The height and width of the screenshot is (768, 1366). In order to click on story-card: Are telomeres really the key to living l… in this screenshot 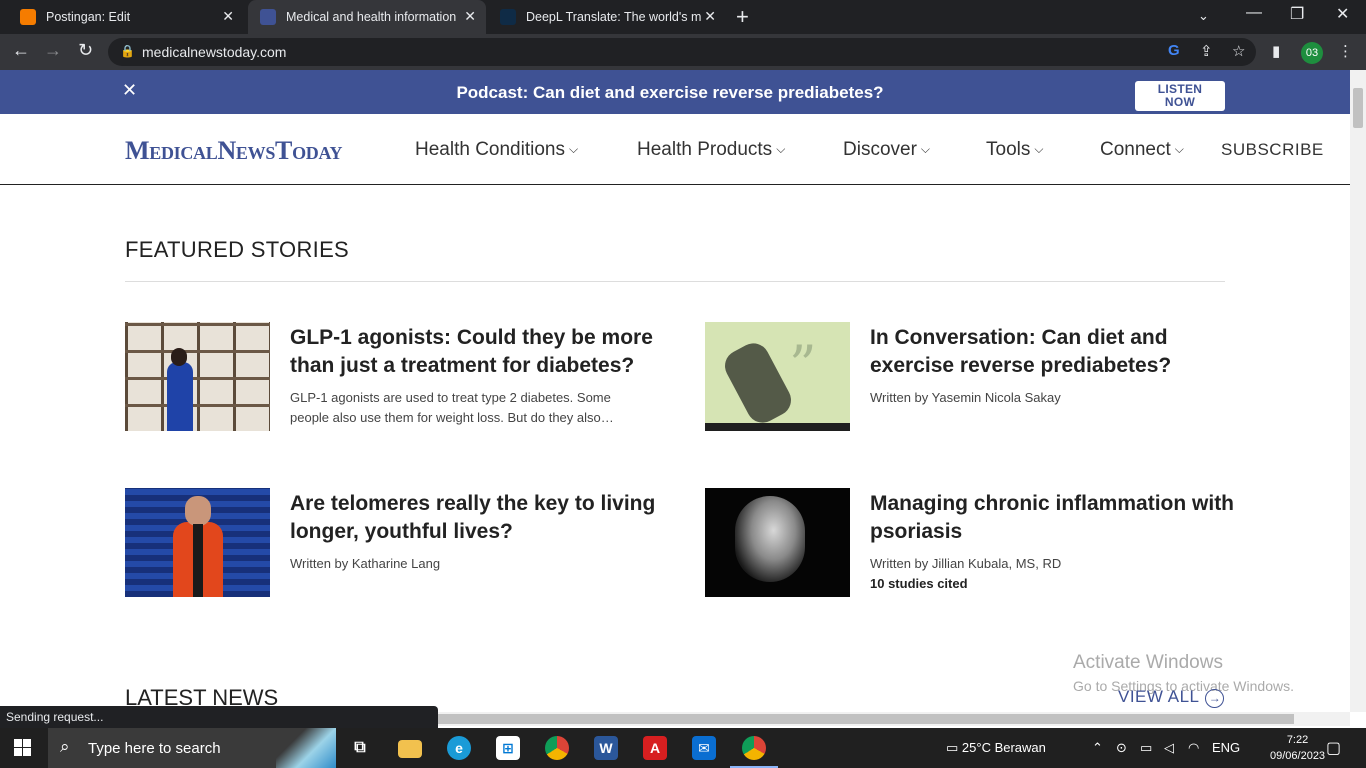, I will do `click(390, 543)`.